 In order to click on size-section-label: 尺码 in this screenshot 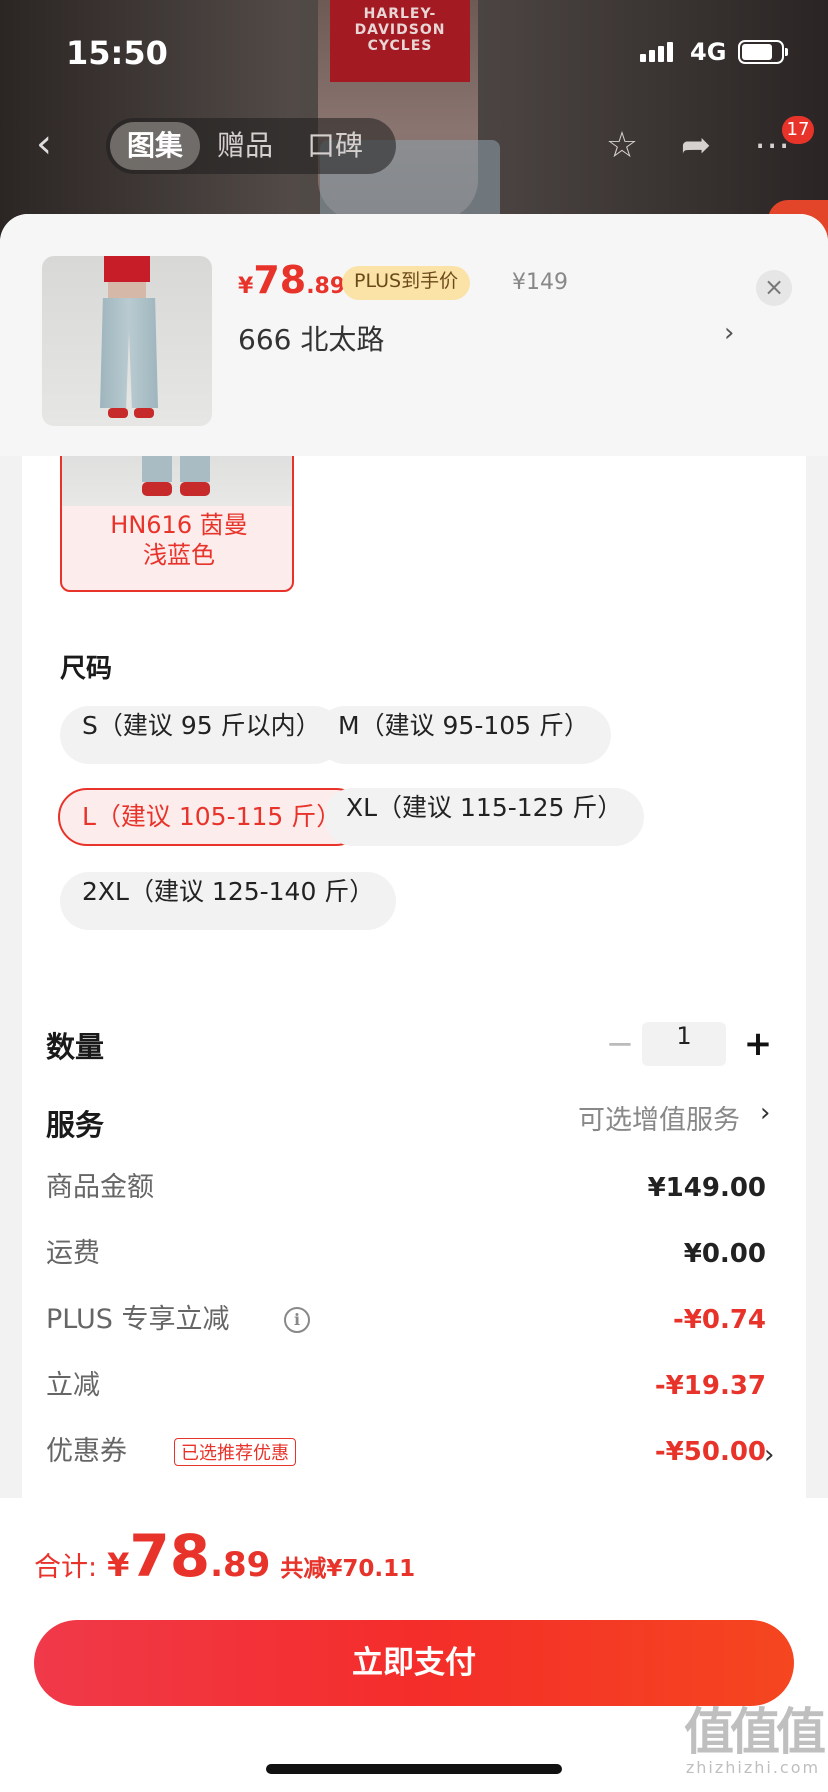, I will do `click(86, 669)`.